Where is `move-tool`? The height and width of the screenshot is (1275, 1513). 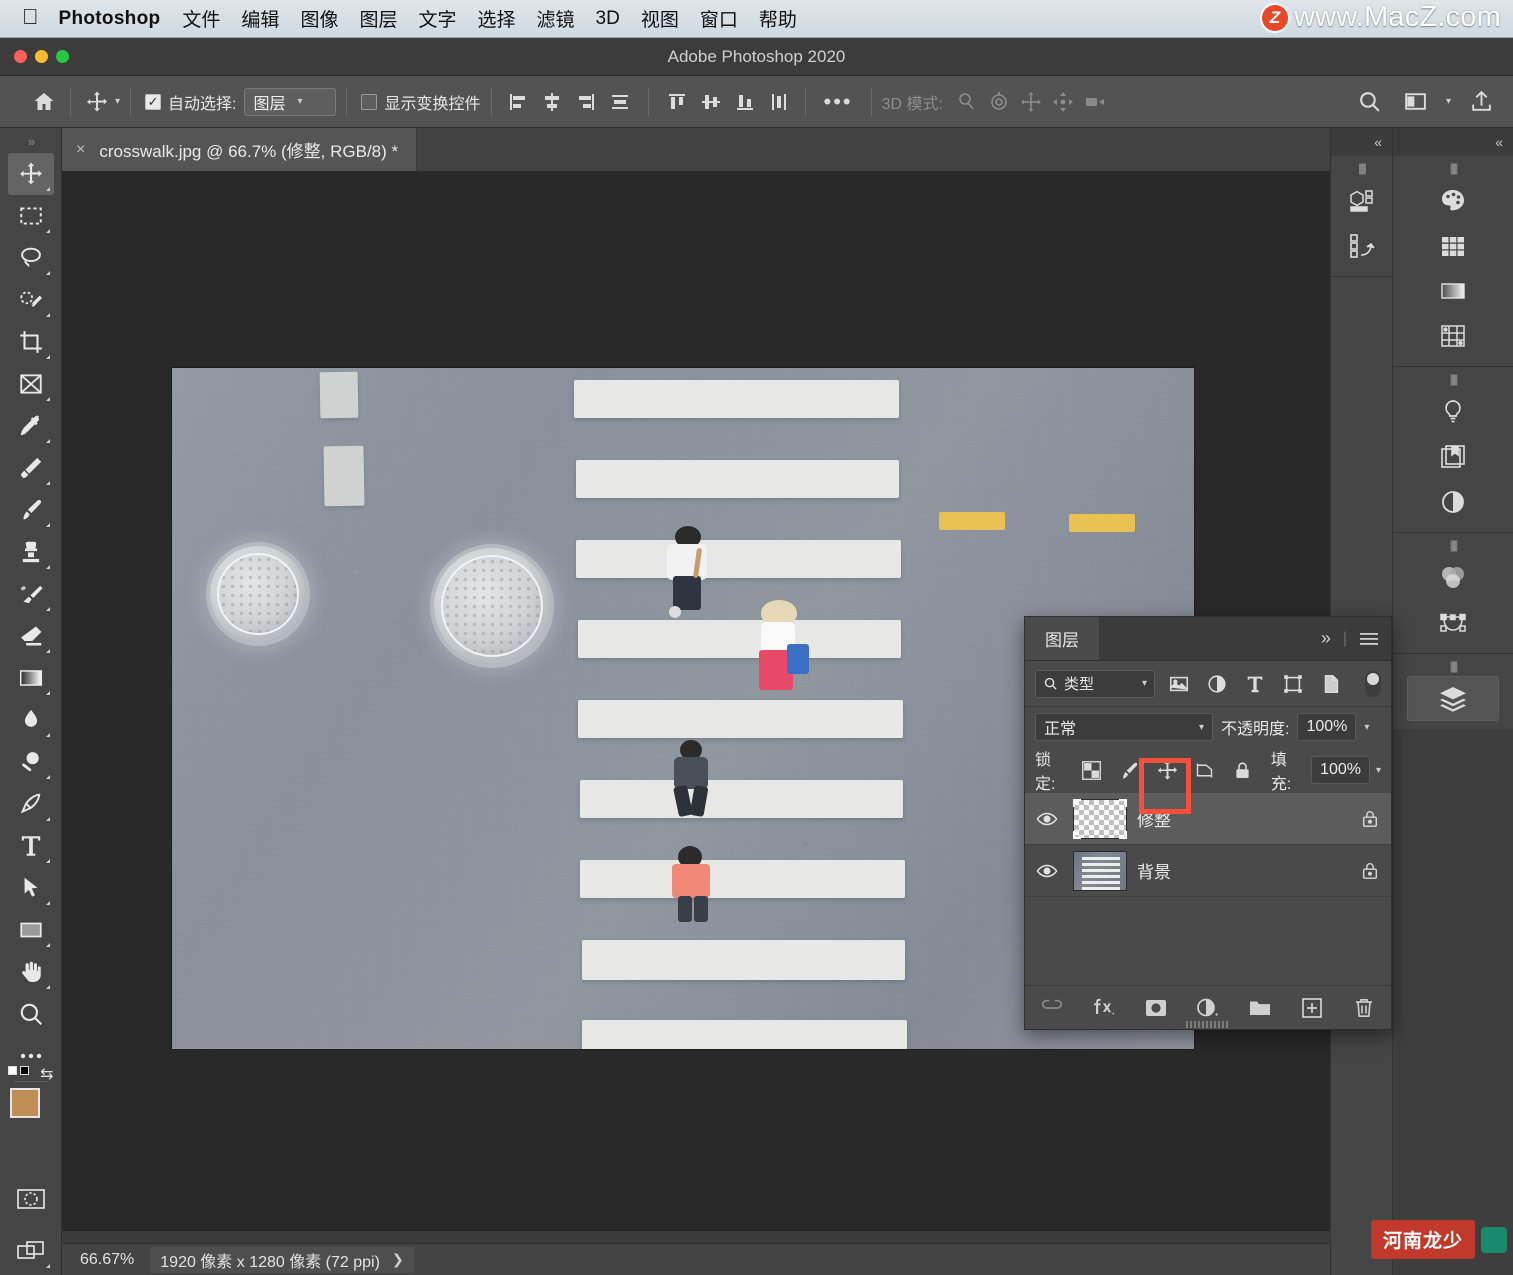 move-tool is located at coordinates (30, 174).